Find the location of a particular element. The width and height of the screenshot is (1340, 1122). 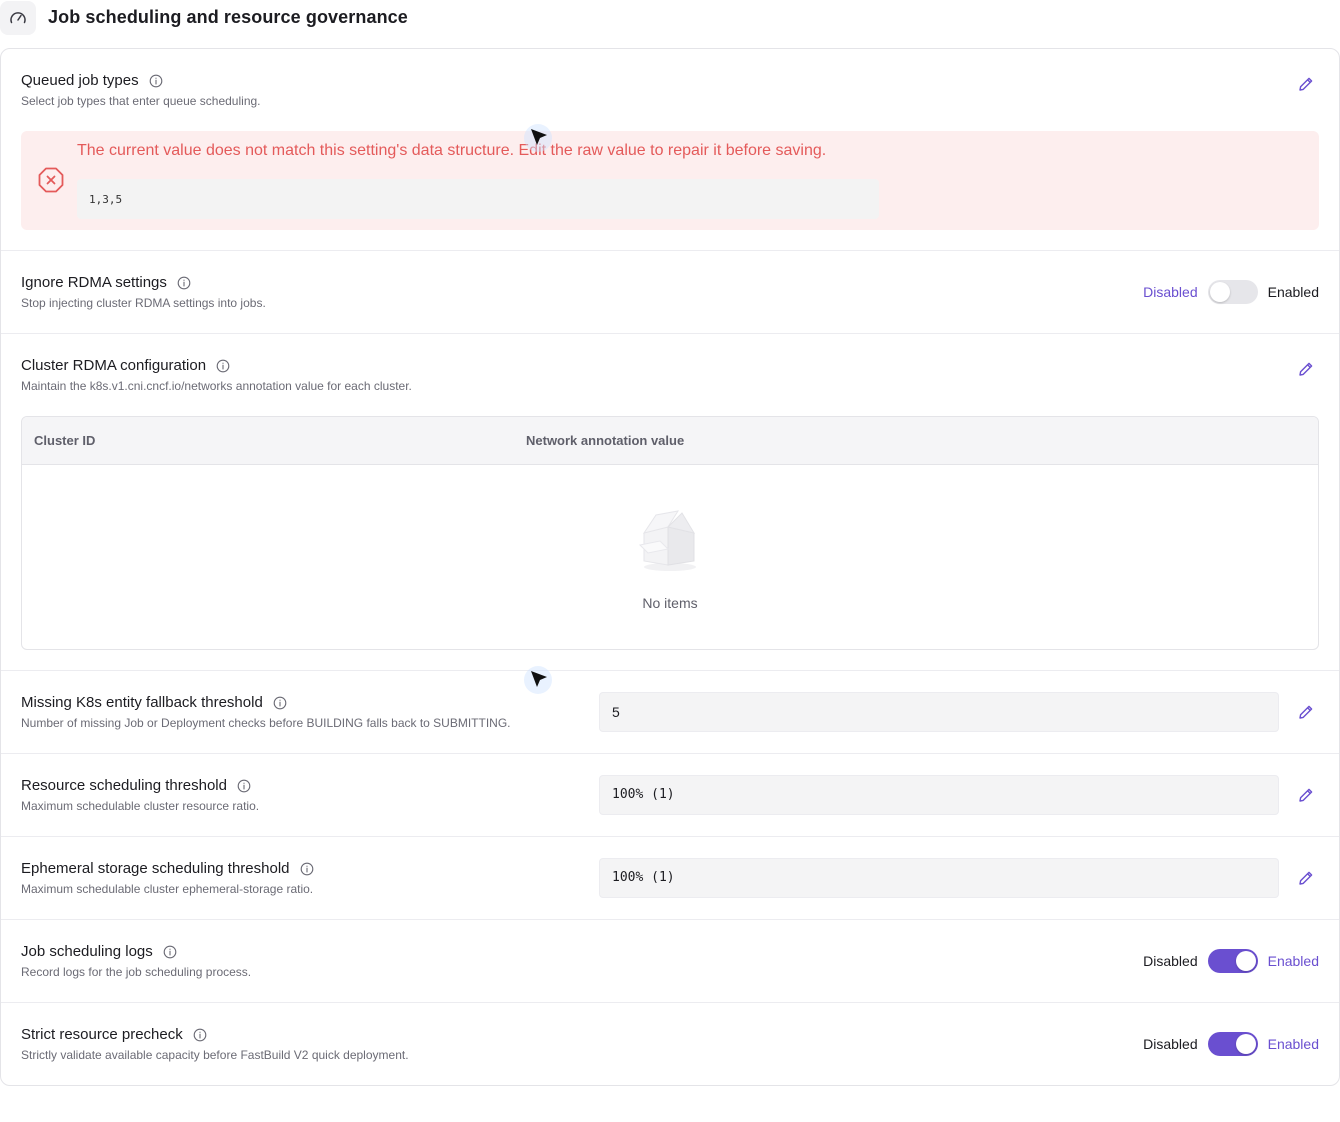

setting-label: Resource scheduling threshold is located at coordinates (124, 785).